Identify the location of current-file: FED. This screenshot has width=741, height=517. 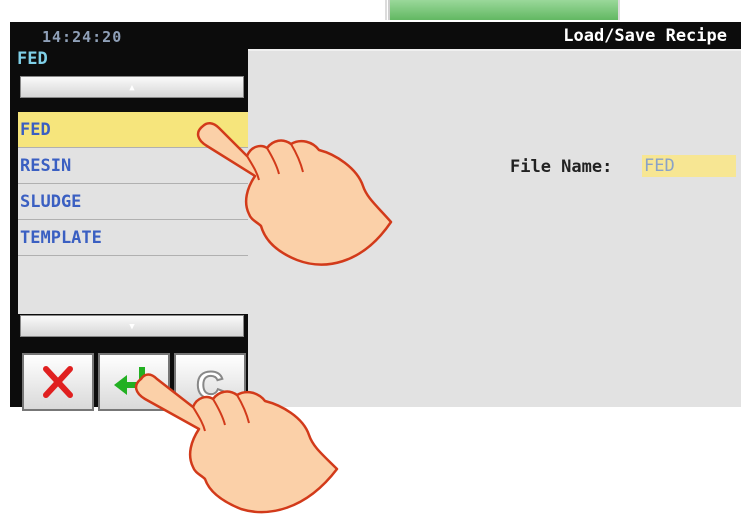
(32, 59).